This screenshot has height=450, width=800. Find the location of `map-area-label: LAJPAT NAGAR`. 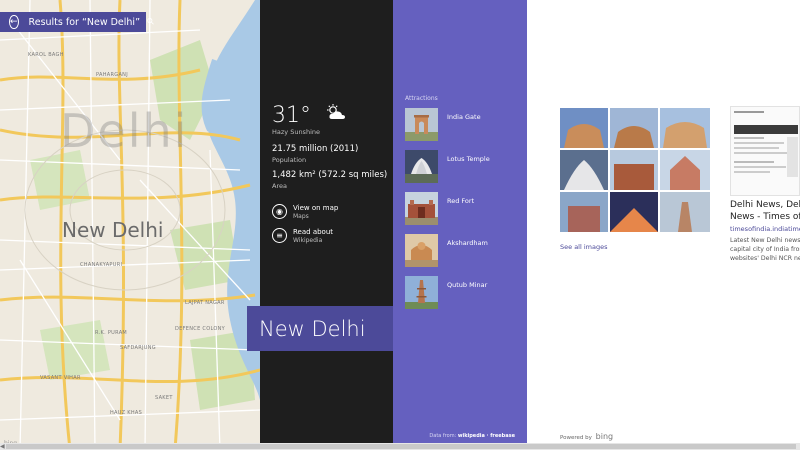

map-area-label: LAJPAT NAGAR is located at coordinates (205, 303).